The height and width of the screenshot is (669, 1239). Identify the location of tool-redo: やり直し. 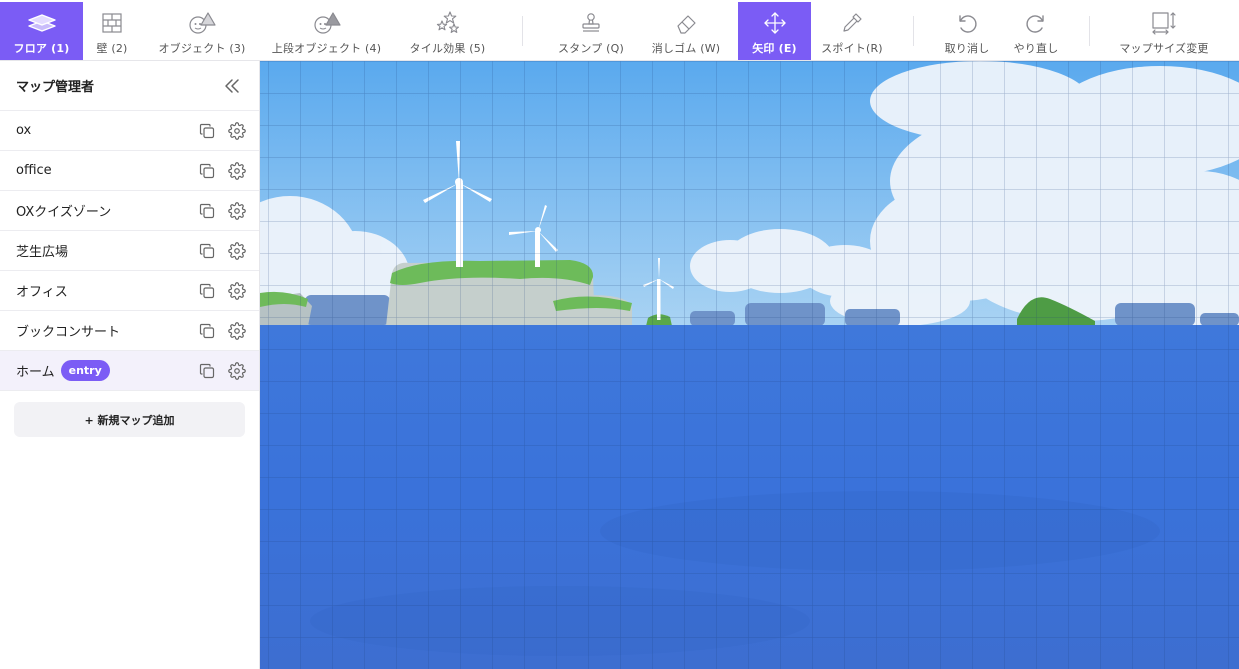
(1036, 31).